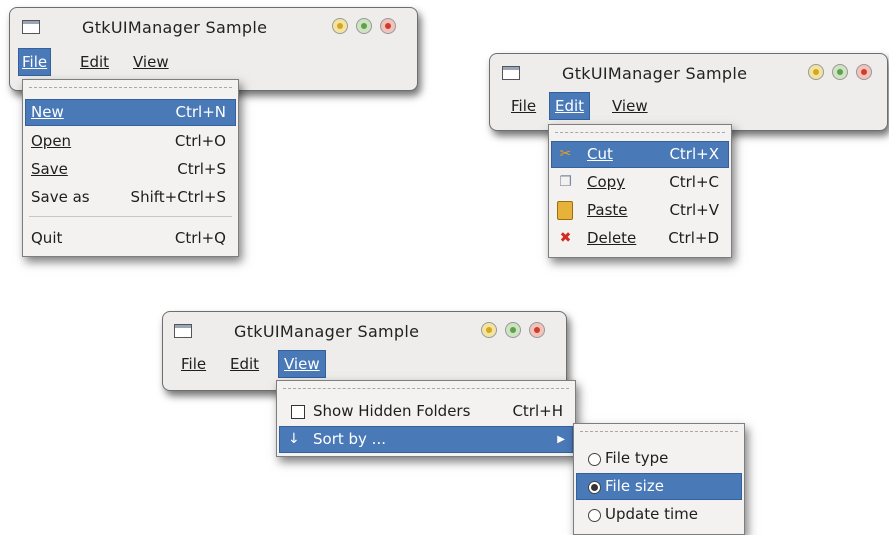  What do you see at coordinates (565, 210) in the screenshot?
I see `paste-icon` at bounding box center [565, 210].